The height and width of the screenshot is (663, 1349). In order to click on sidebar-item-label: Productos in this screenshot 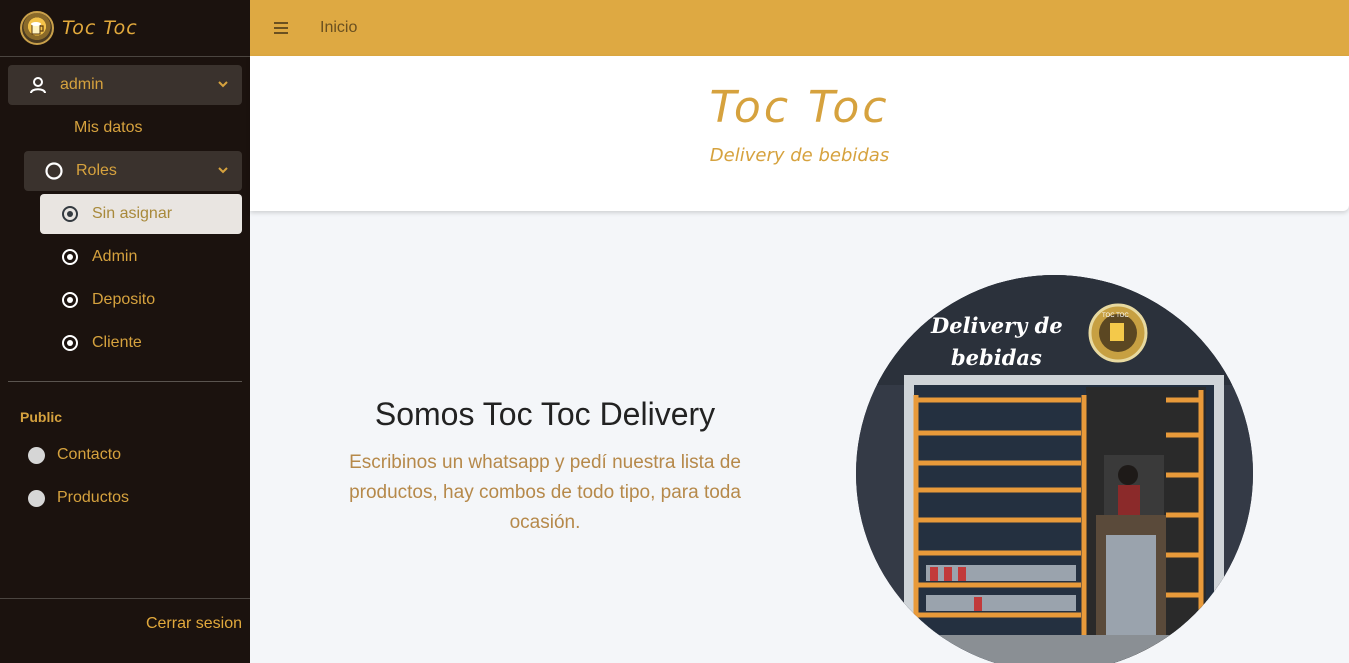, I will do `click(93, 497)`.